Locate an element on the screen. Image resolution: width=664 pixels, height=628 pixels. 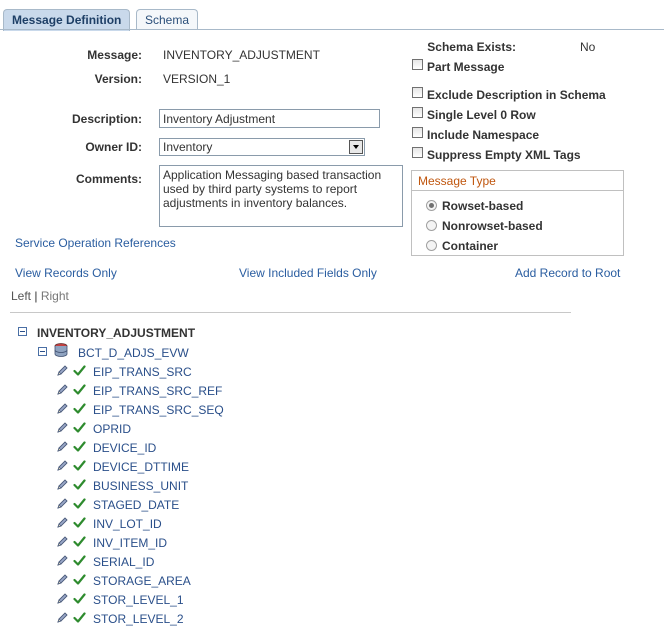
schema-exists-label: Schema Exists: is located at coordinates (471, 47).